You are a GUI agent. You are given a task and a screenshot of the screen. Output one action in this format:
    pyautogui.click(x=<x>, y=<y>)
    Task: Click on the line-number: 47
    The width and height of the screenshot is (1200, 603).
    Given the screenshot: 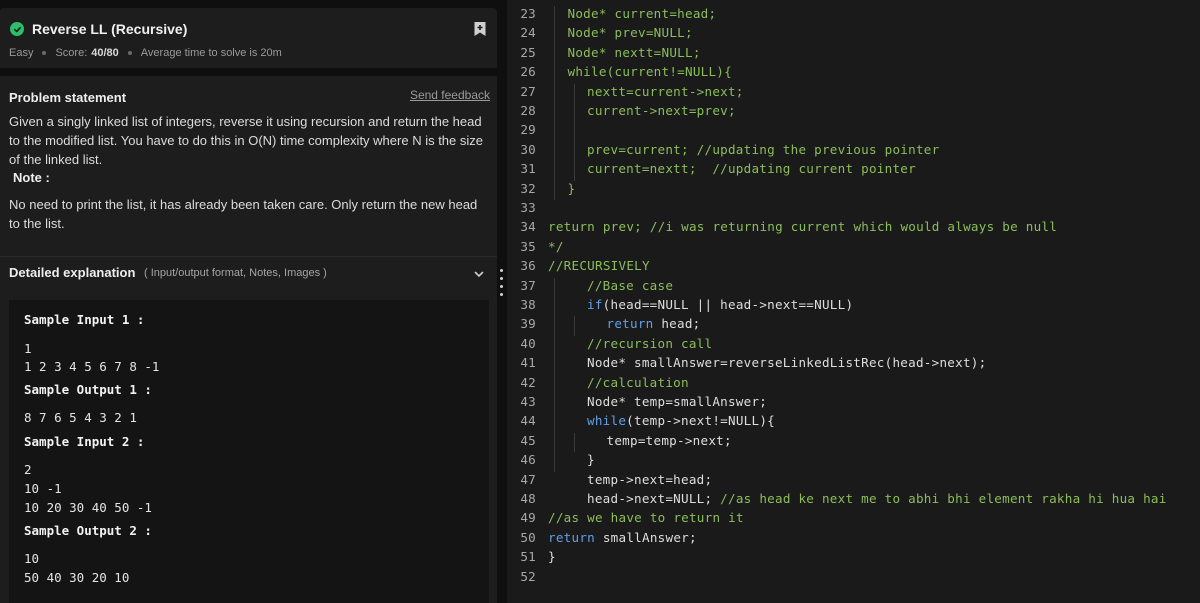 What is the action you would take?
    pyautogui.click(x=528, y=479)
    